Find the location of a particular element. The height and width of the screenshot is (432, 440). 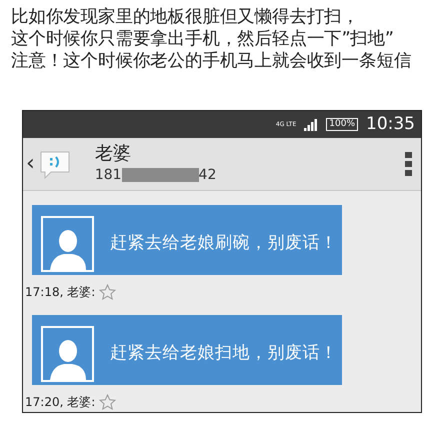

clock: 10:35 is located at coordinates (390, 124).